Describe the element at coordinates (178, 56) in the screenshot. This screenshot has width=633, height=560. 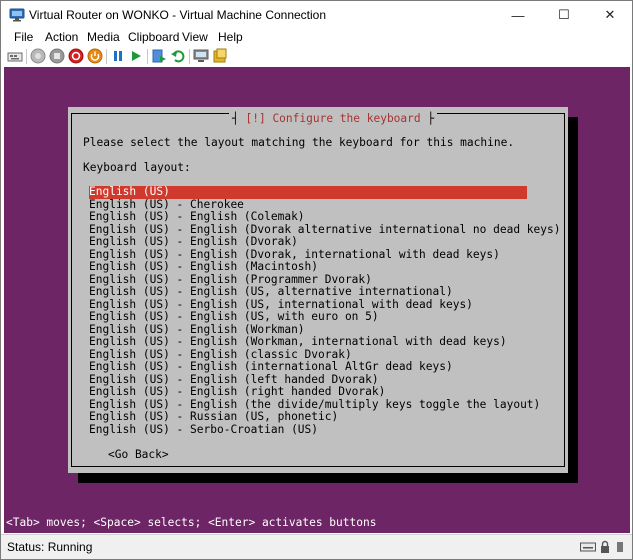
I see `revert-icon` at that location.